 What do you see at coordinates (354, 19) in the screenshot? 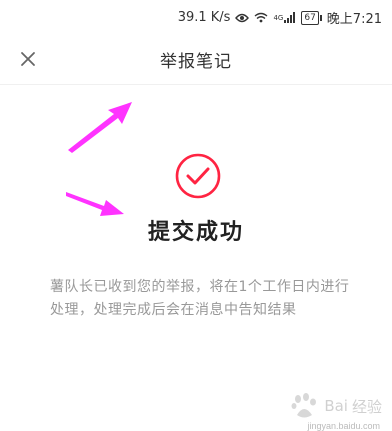
I see `clock: 晚上7:21` at bounding box center [354, 19].